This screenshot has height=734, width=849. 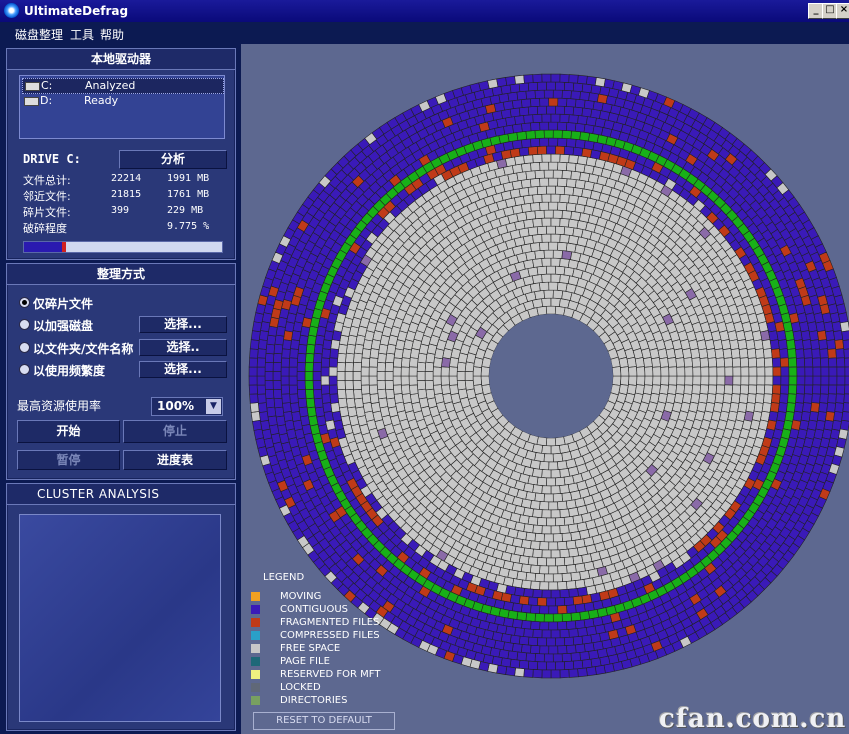 I want to click on title-bar: UltimateDefrag _ □ ×, so click(x=424, y=11).